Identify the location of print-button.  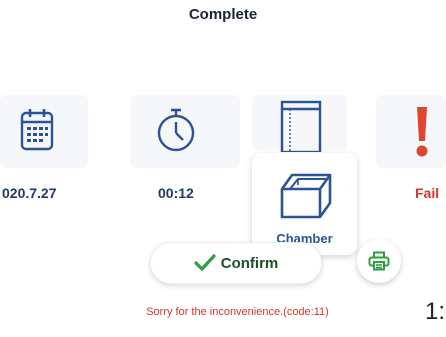
(379, 261).